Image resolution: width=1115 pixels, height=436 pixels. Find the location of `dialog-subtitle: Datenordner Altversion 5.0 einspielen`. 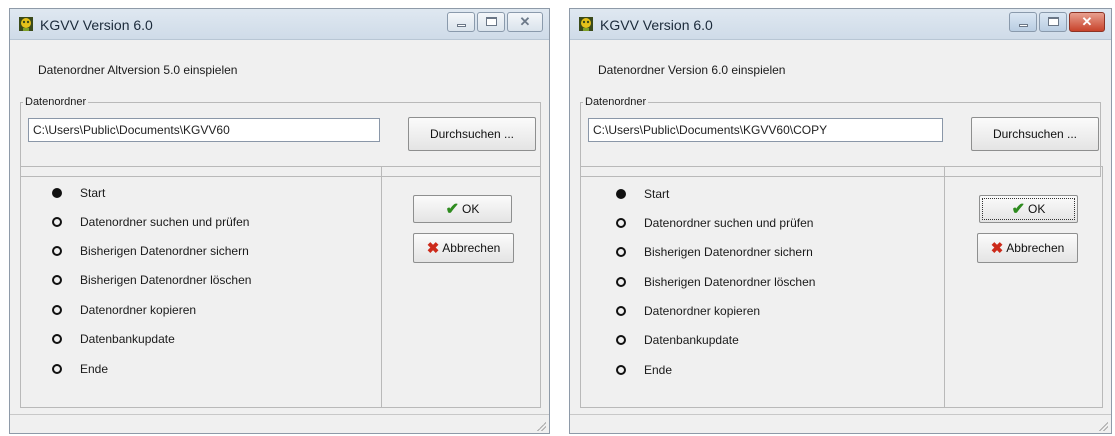

dialog-subtitle: Datenordner Altversion 5.0 einspielen is located at coordinates (138, 70).